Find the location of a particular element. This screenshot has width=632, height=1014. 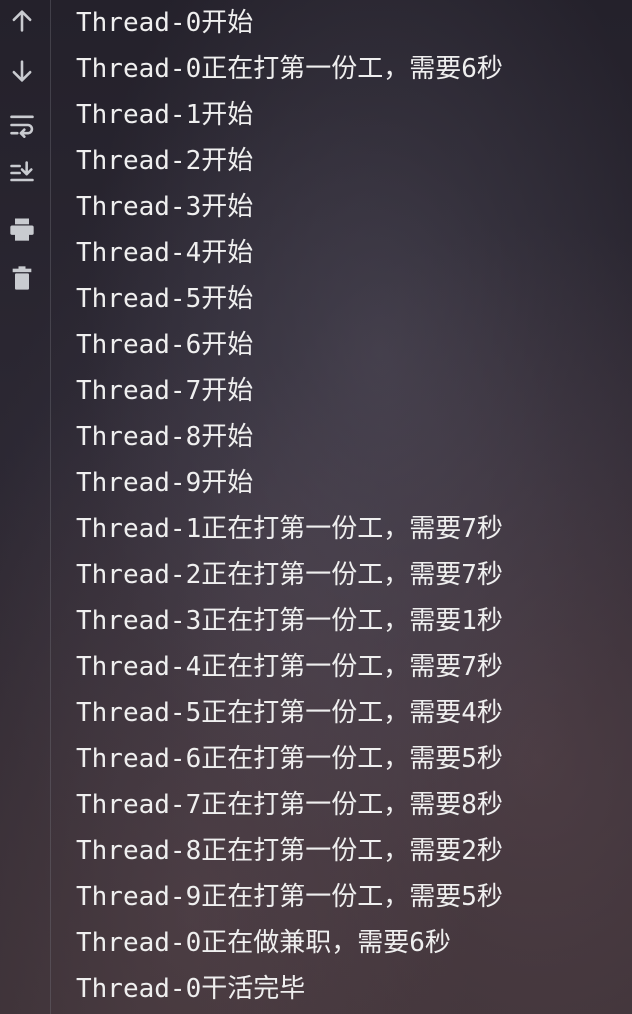

console-line: Thread-3开始 is located at coordinates (165, 207).